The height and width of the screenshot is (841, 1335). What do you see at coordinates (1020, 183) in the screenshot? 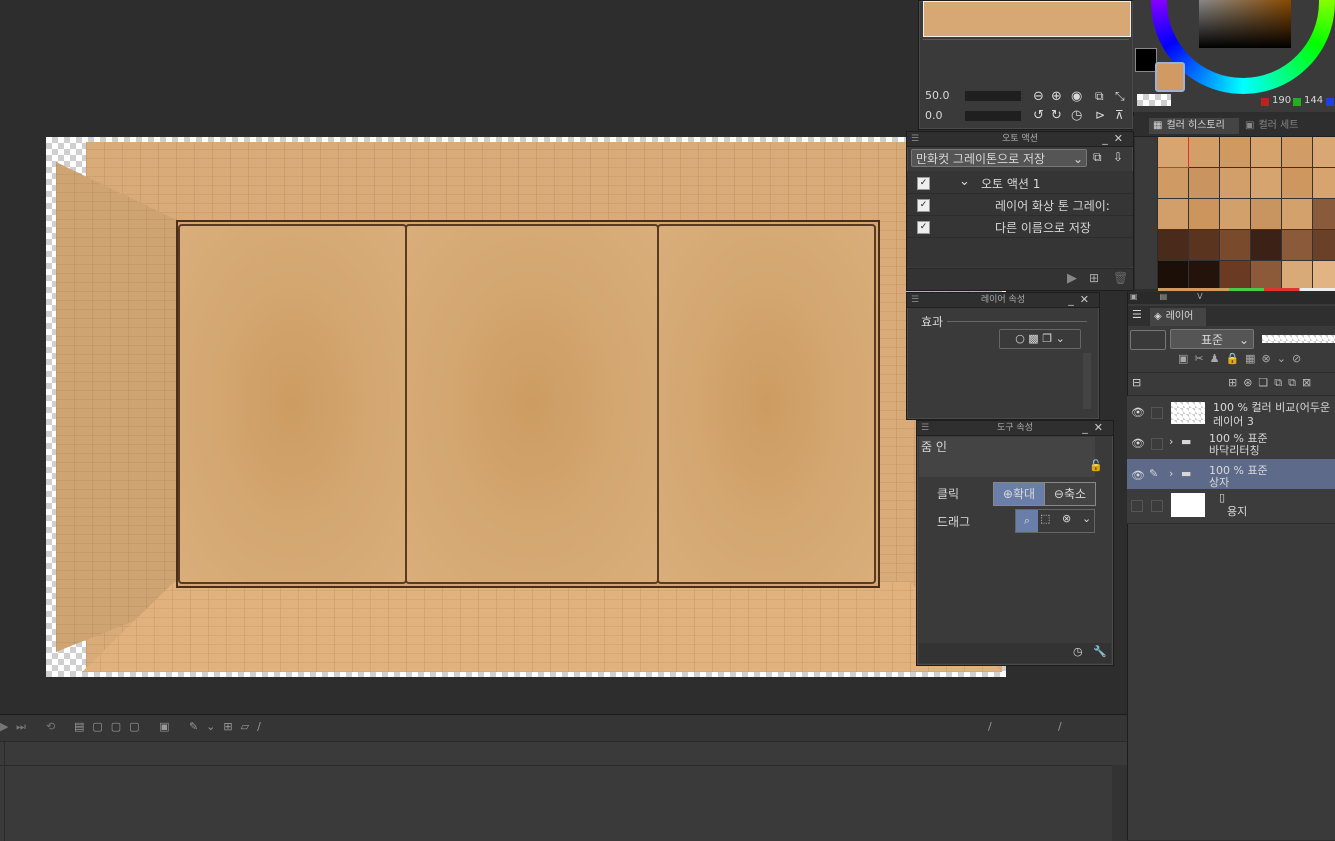
I see `action-row: ✓ ⌄ 오토 액션 1` at bounding box center [1020, 183].